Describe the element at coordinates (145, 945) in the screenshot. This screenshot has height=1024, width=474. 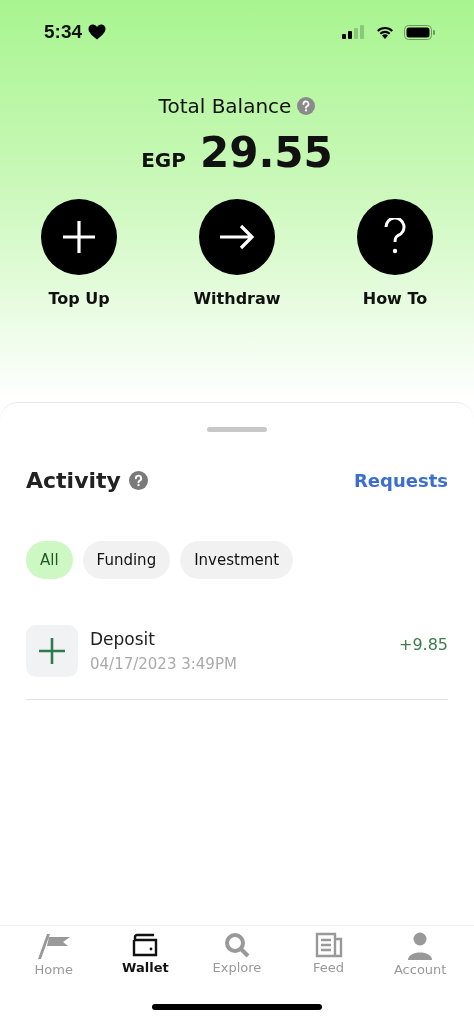
I see `wallet-icon` at that location.